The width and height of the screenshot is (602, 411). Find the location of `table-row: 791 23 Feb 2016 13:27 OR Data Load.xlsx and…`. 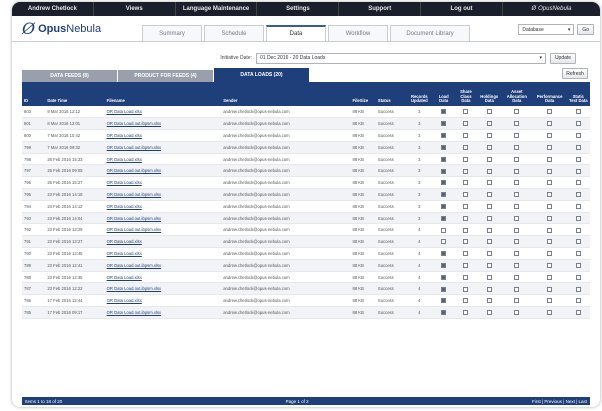

table-row: 791 23 Feb 2016 13:27 OR Data Load.xlsx and… is located at coordinates (306, 242).